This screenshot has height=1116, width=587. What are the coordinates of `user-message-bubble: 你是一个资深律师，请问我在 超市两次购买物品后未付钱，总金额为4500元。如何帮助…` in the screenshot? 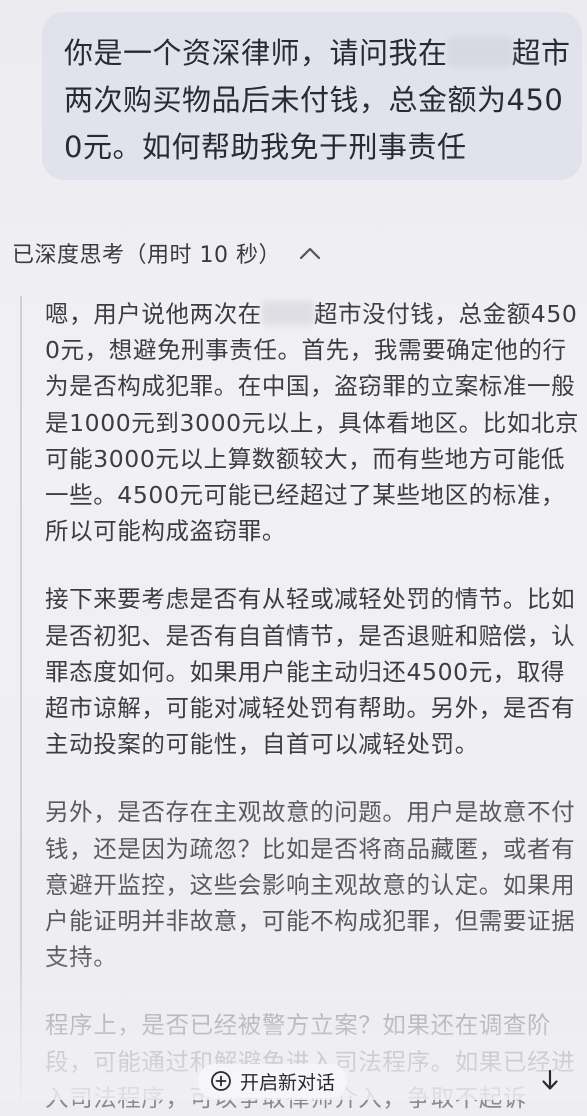 It's located at (312, 96).